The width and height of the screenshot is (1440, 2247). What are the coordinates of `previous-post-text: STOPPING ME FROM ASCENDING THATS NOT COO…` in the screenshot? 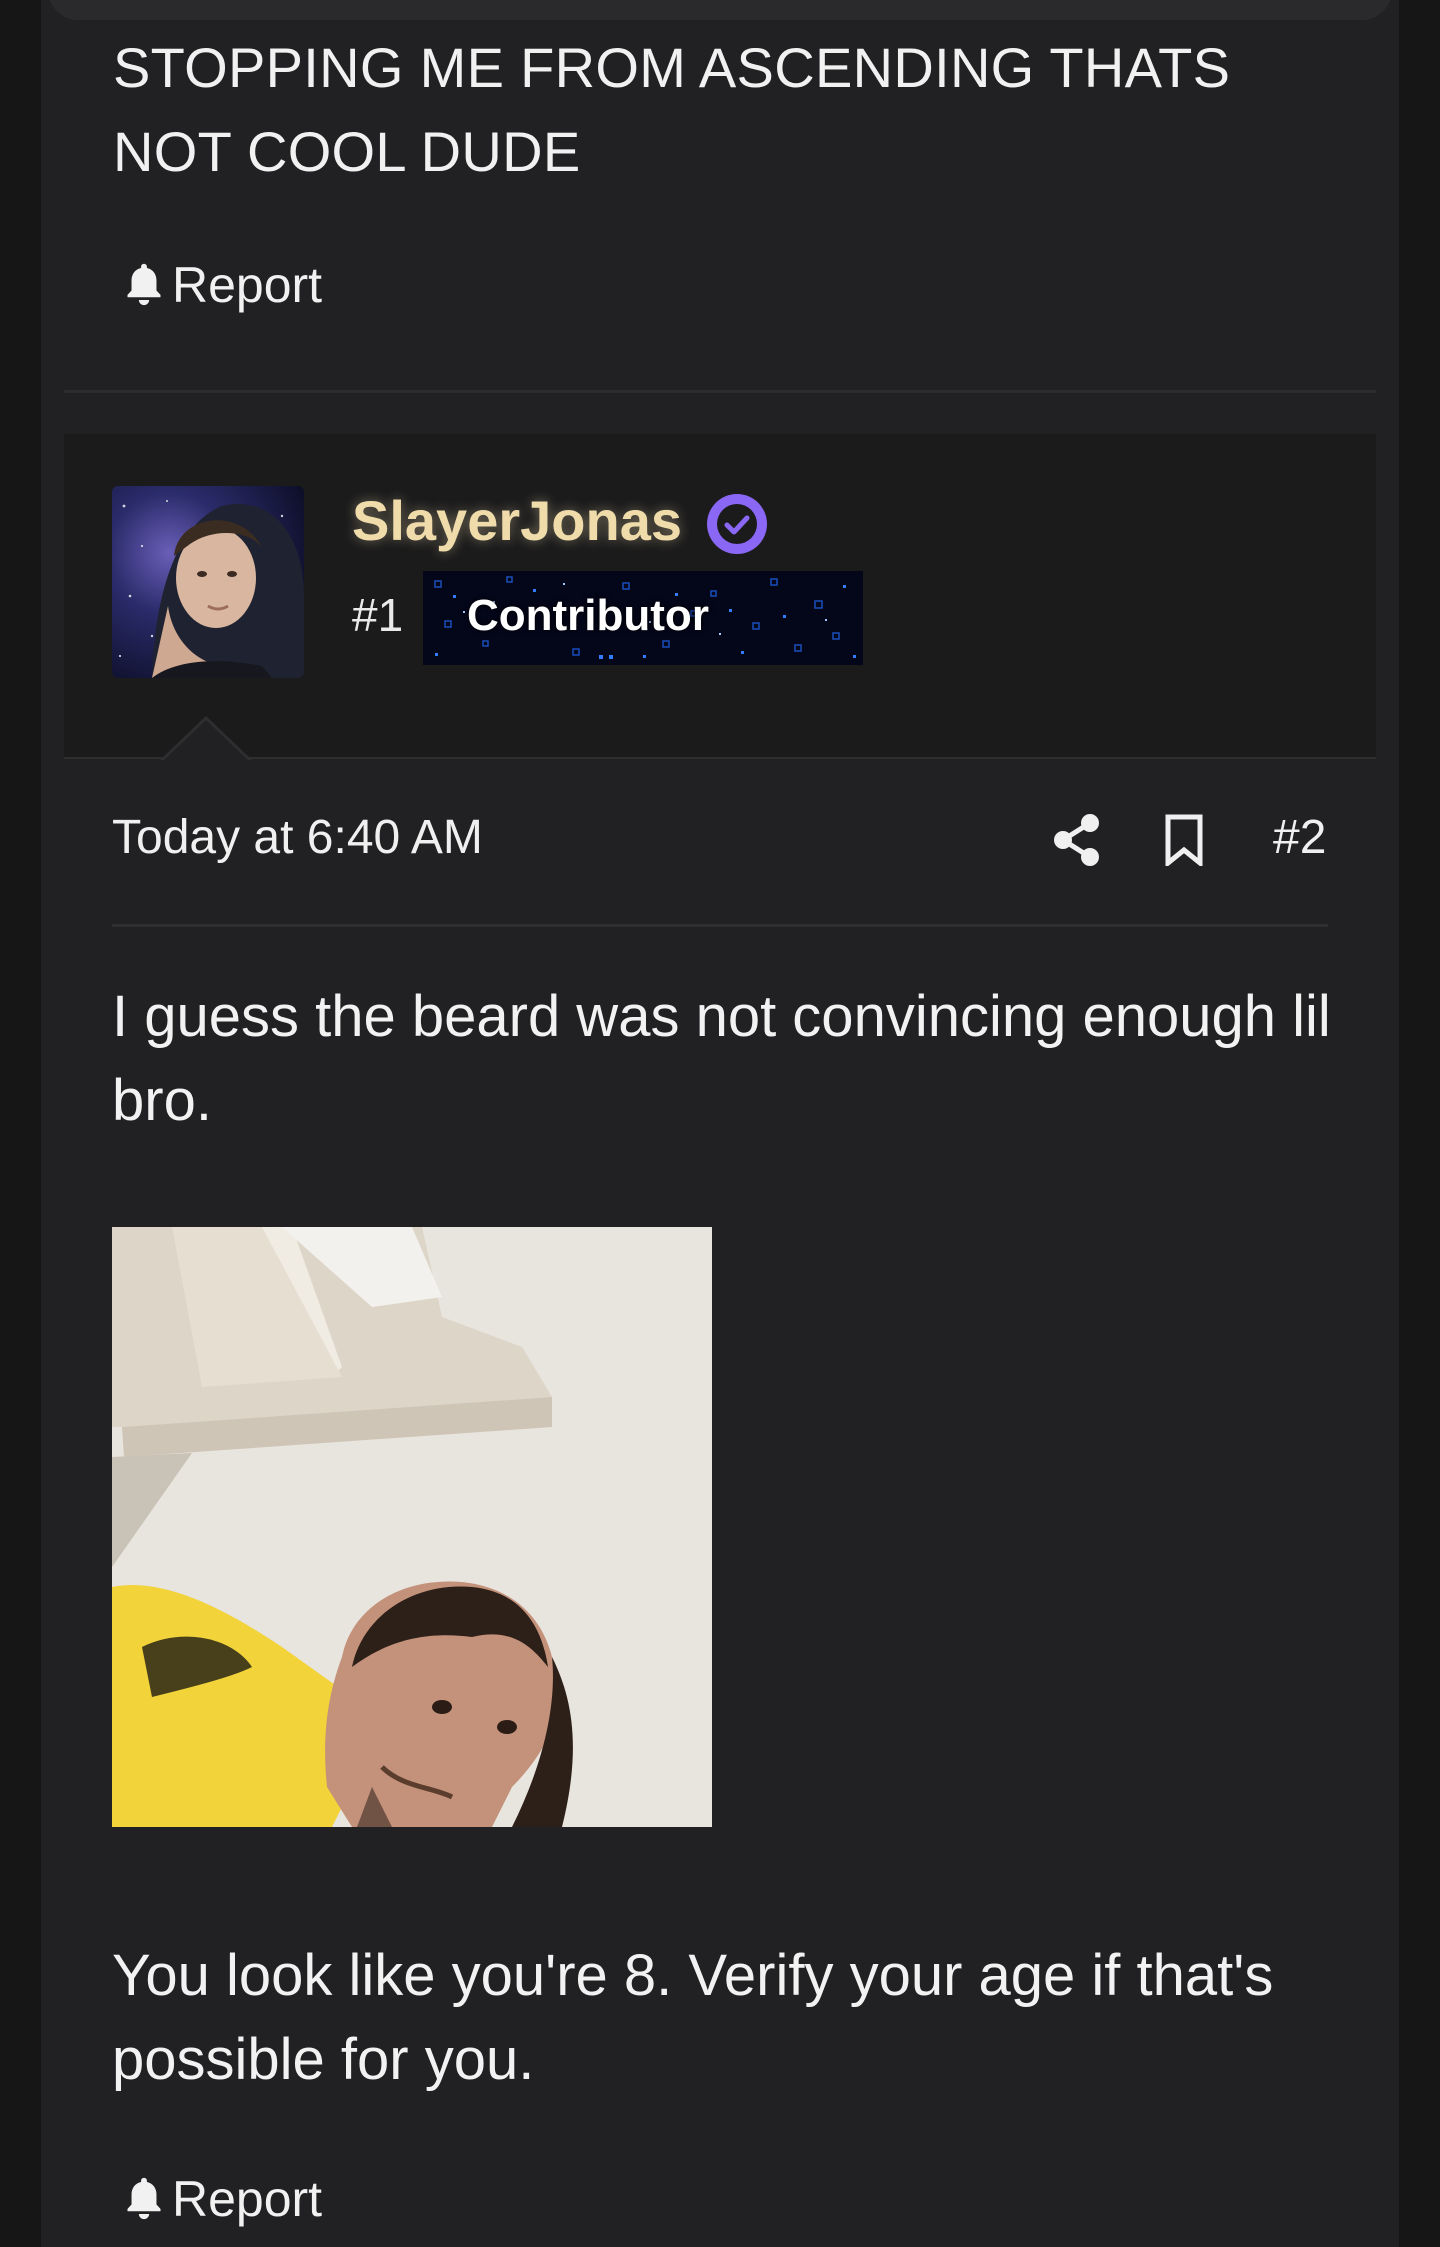 It's located at (672, 109).